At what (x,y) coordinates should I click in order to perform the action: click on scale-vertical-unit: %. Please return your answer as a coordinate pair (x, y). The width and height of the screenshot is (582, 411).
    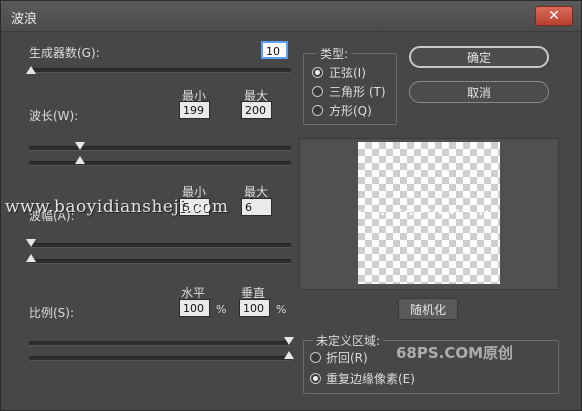
    Looking at the image, I should click on (281, 309).